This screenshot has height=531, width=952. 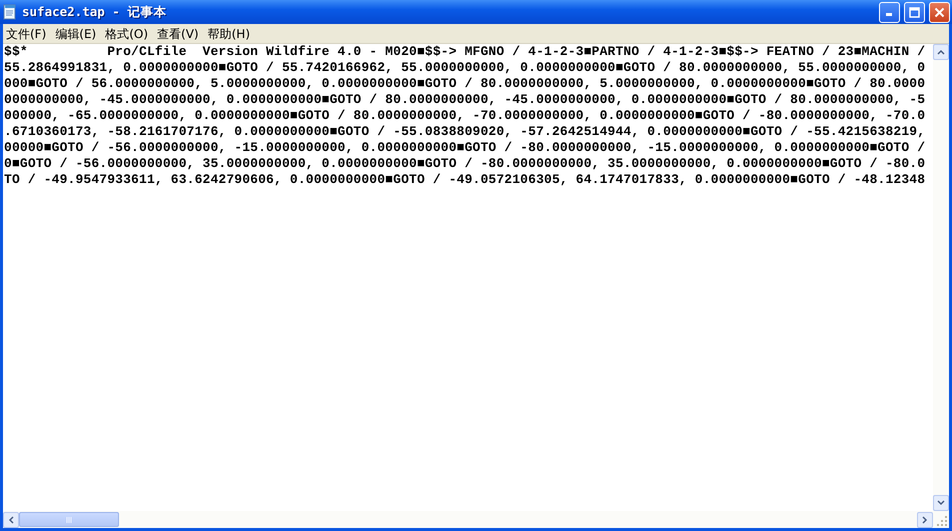 What do you see at coordinates (465, 68) in the screenshot?
I see `text-line: 55.2864991831, 0.0000000000■GOTO / 55.7420166962, 55.0000000000, 0.0000000000■GOTO / 80.0000000000, 55.0000000000, 0` at bounding box center [465, 68].